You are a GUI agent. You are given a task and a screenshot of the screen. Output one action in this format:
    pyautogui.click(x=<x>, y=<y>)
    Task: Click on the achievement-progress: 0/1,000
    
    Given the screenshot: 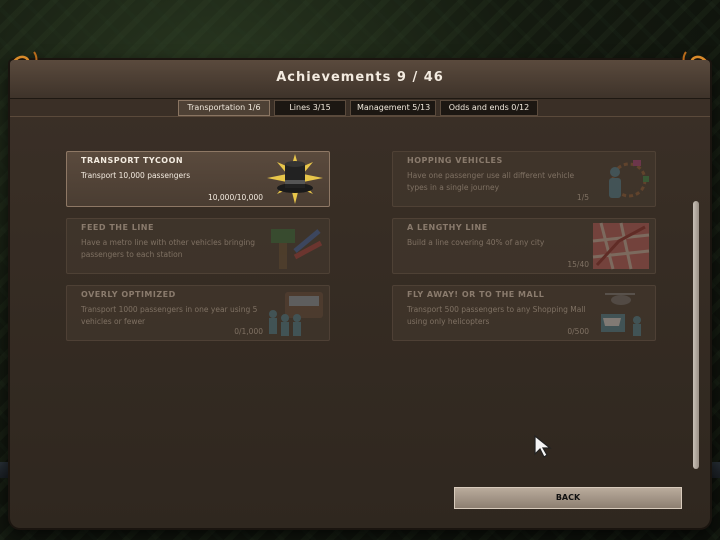 What is the action you would take?
    pyautogui.click(x=248, y=331)
    